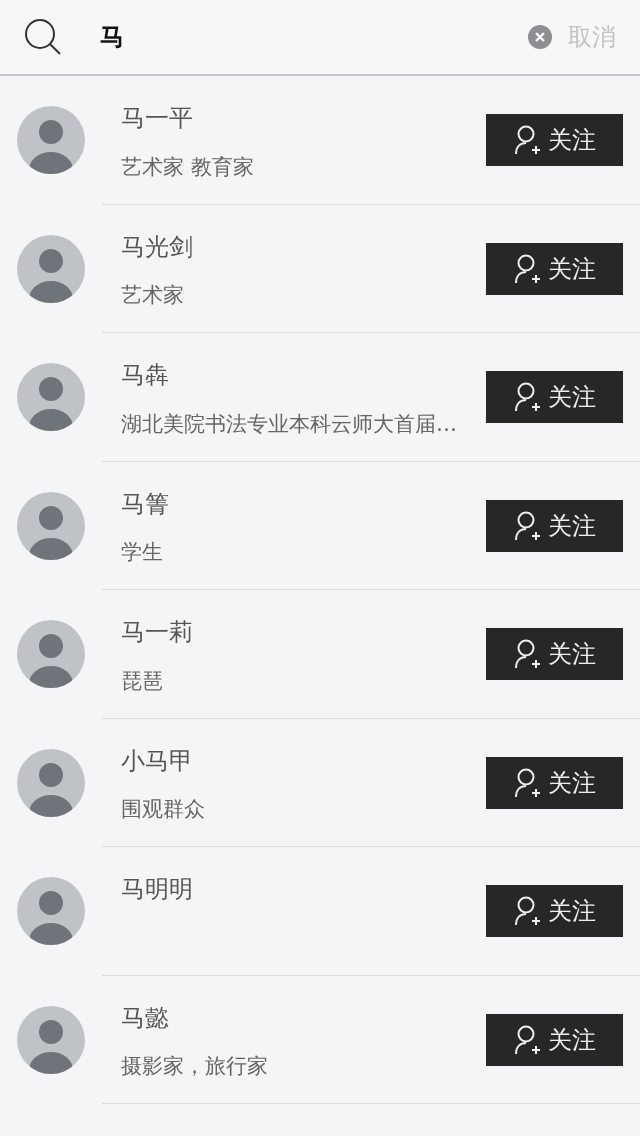 This screenshot has width=640, height=1136. I want to click on search-icon, so click(43, 37).